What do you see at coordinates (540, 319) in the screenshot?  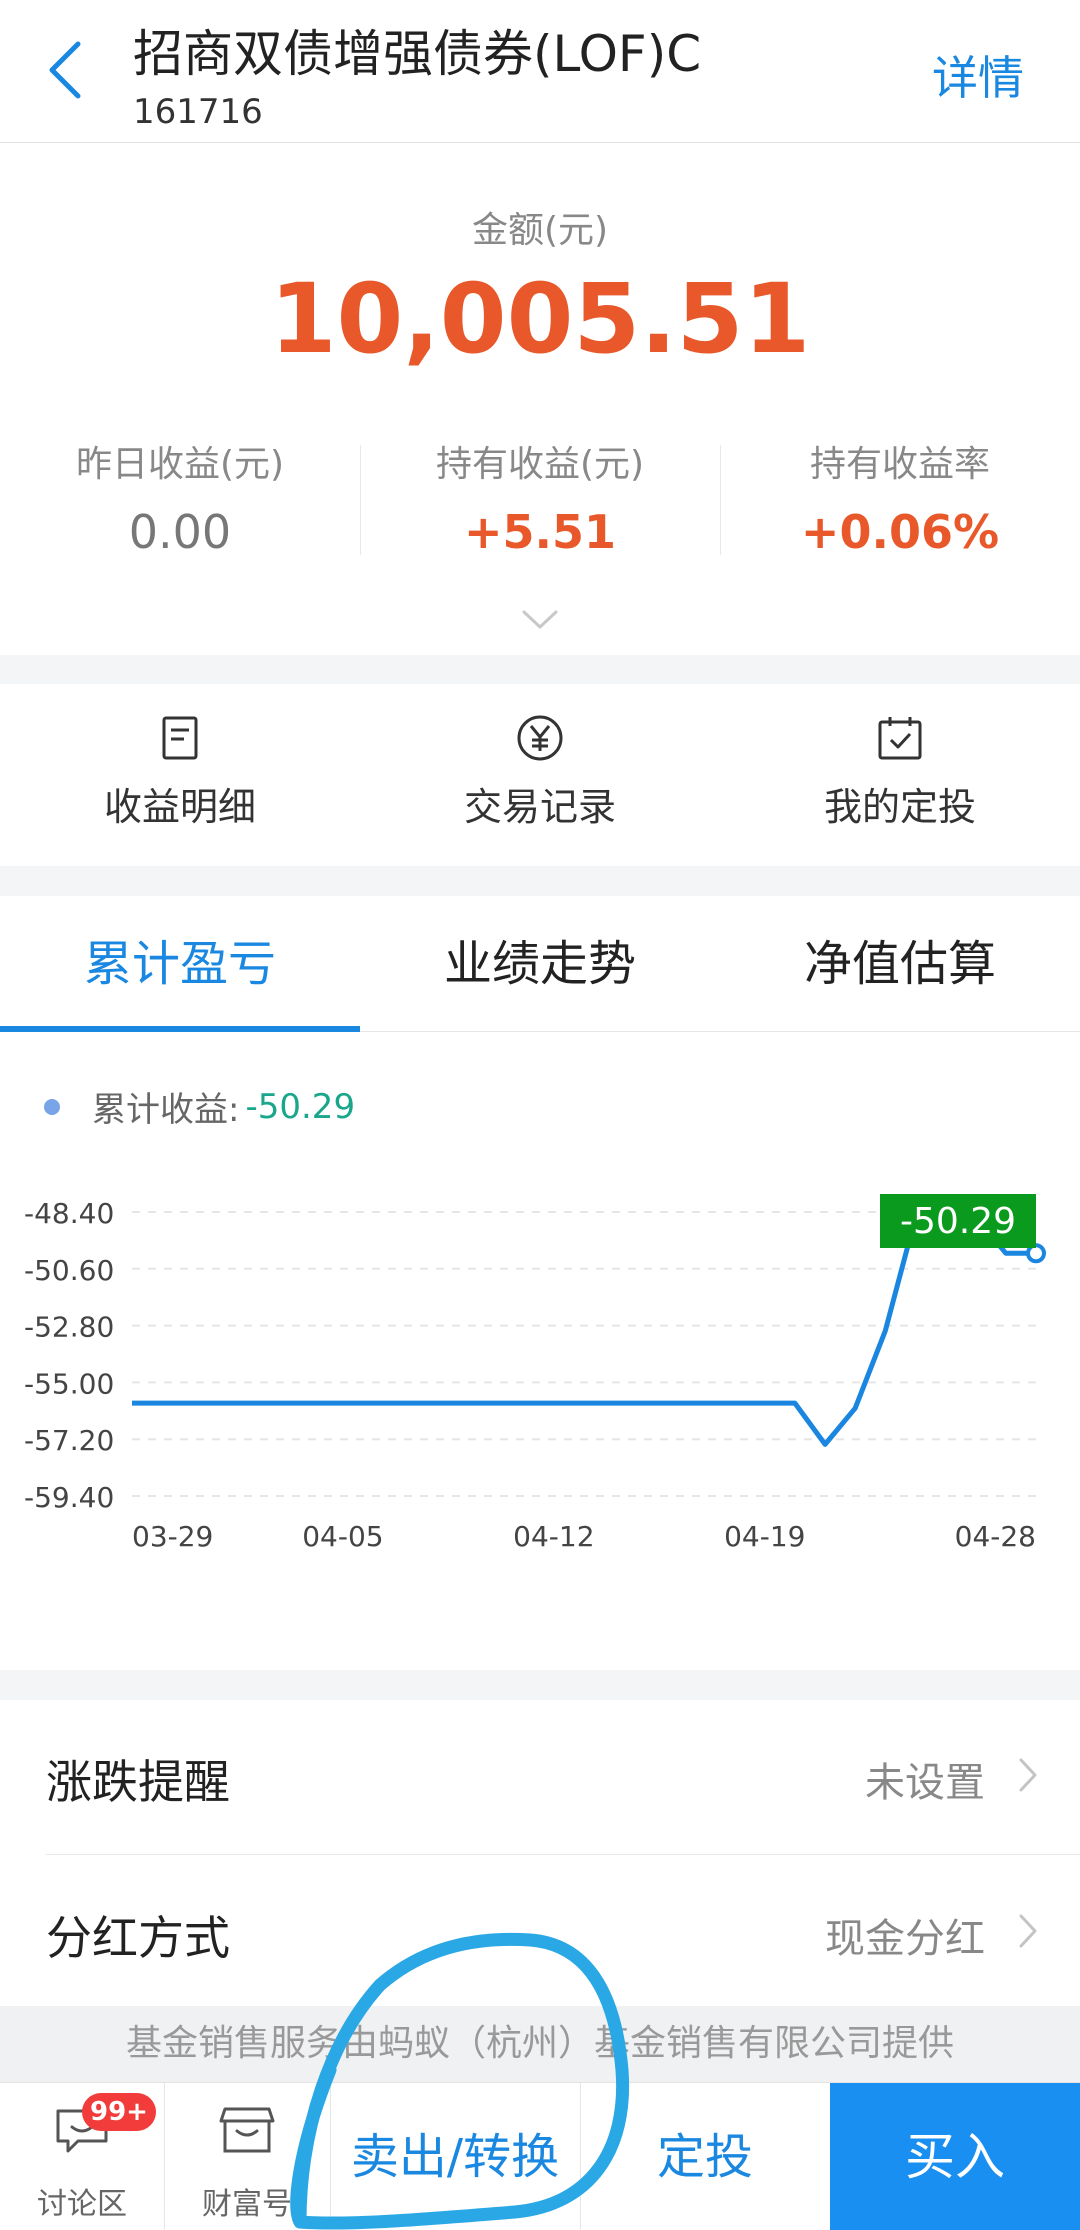 I see `amount-value: 10,005.51` at bounding box center [540, 319].